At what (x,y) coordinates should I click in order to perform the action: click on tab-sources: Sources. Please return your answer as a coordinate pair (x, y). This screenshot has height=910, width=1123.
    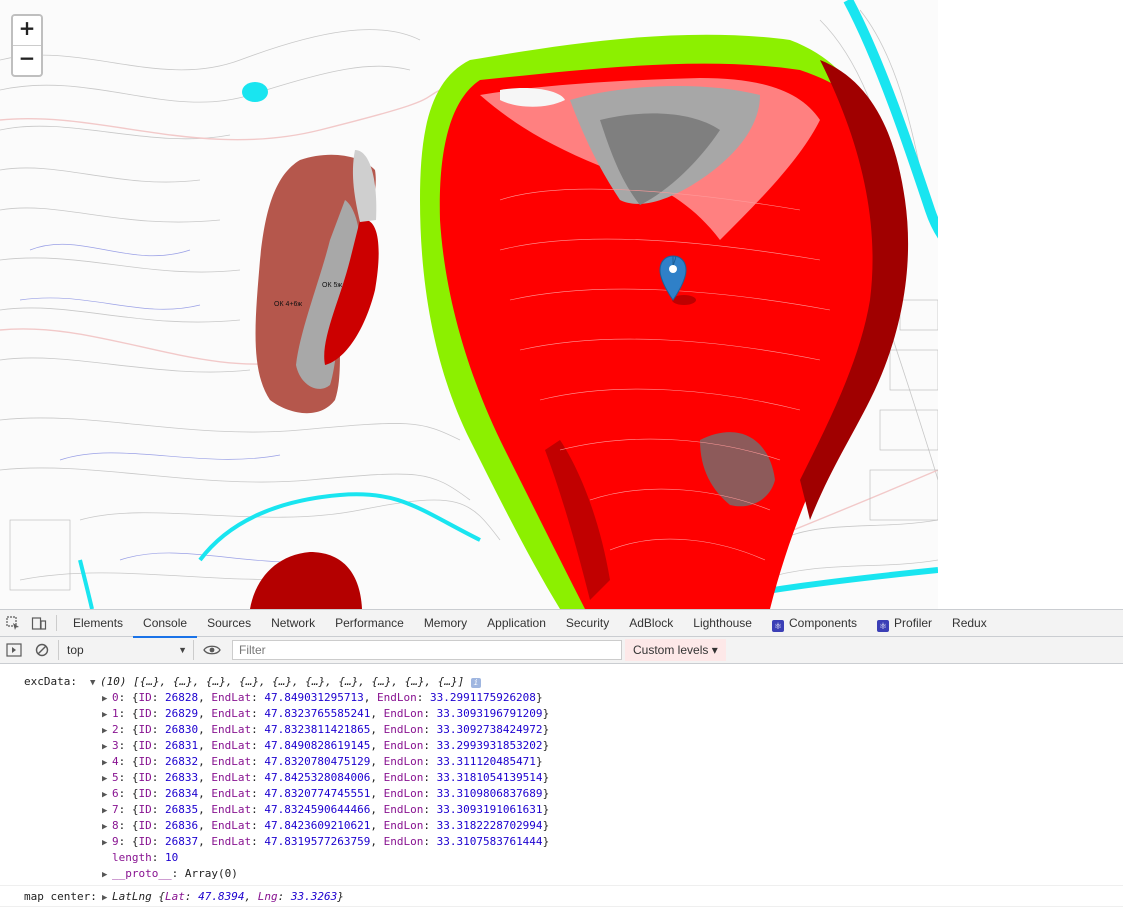
    Looking at the image, I should click on (229, 623).